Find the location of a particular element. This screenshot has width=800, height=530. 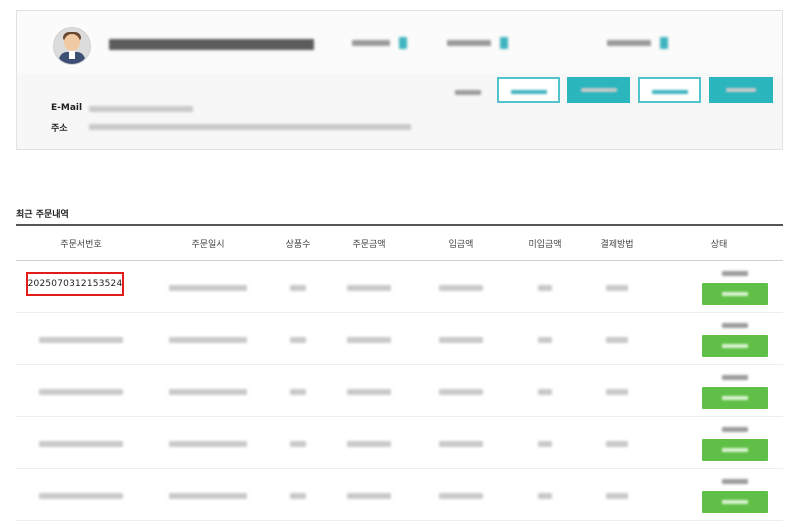

email-label: E-Mail is located at coordinates (67, 108).